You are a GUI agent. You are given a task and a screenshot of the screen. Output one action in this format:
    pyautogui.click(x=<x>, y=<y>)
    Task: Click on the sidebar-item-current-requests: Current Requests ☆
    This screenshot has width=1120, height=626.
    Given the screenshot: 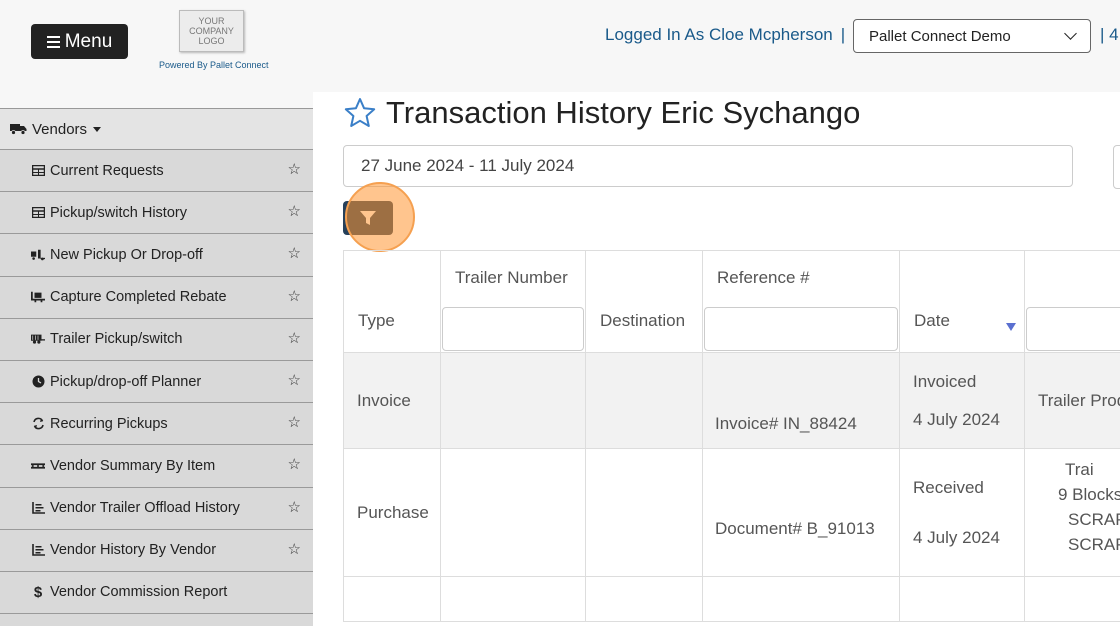 What is the action you would take?
    pyautogui.click(x=156, y=171)
    